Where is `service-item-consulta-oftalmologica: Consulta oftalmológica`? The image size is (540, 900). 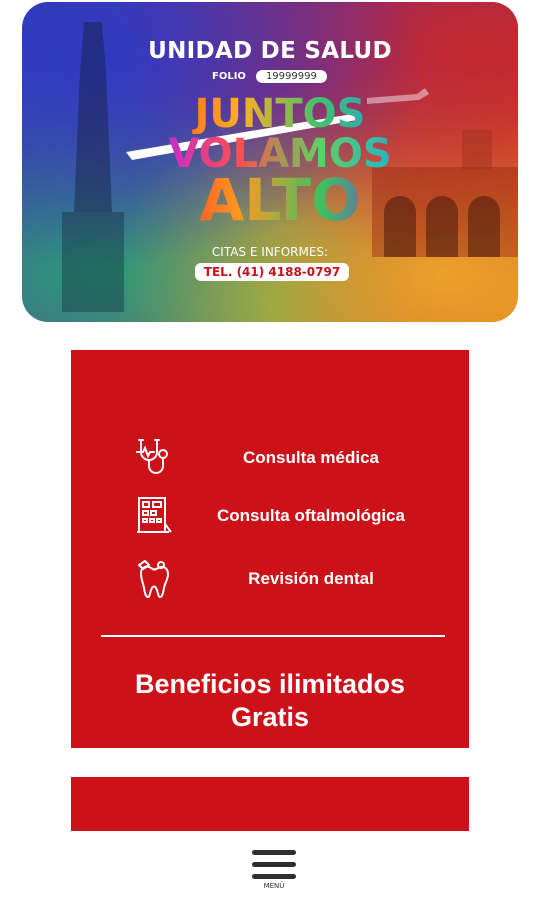
service-item-consulta-oftalmologica: Consulta oftalmológica is located at coordinates (270, 516).